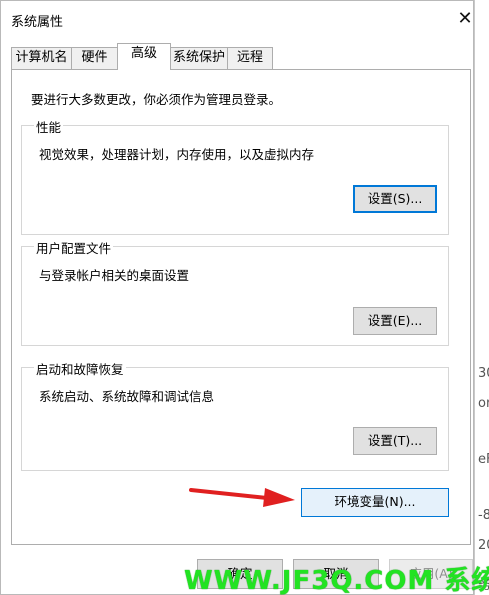 This screenshot has height=595, width=489. What do you see at coordinates (483, 459) in the screenshot?
I see `background-window-text: eF` at bounding box center [483, 459].